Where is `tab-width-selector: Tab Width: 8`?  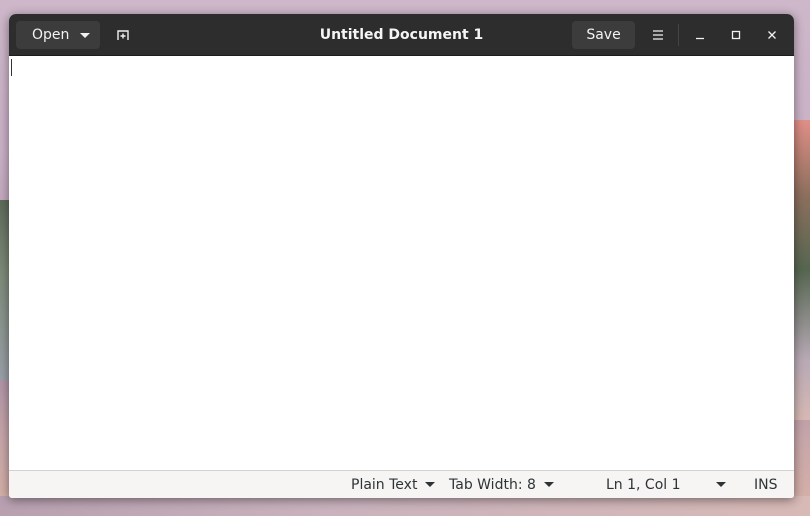 tab-width-selector: Tab Width: 8 is located at coordinates (501, 484).